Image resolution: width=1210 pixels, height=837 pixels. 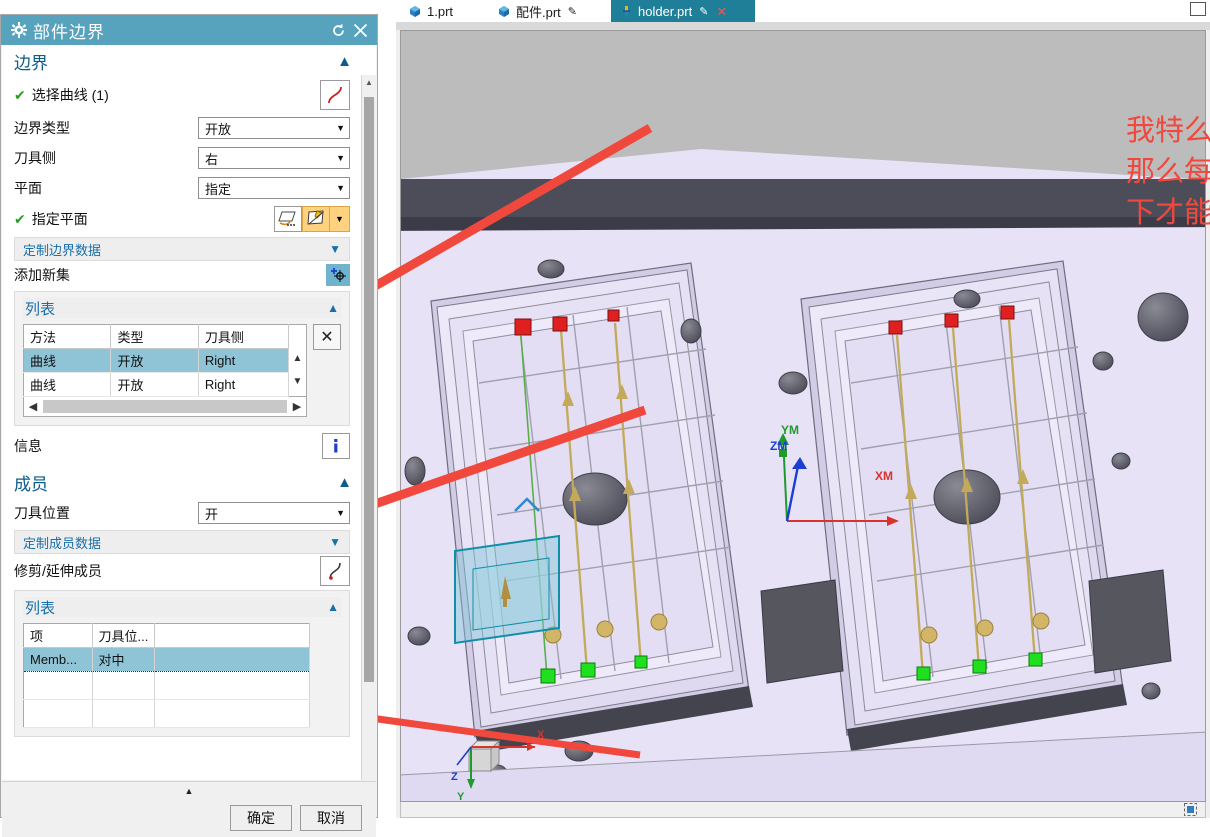 I want to click on csys-z-label: Z, so click(x=454, y=777).